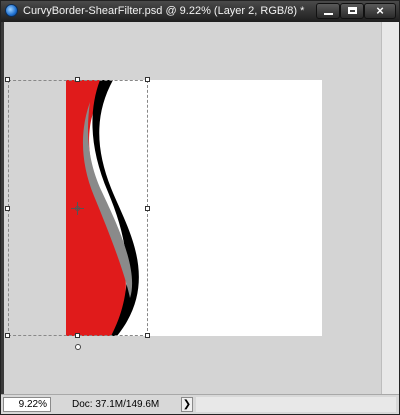 The height and width of the screenshot is (415, 400). I want to click on minimize-icon, so click(328, 14).